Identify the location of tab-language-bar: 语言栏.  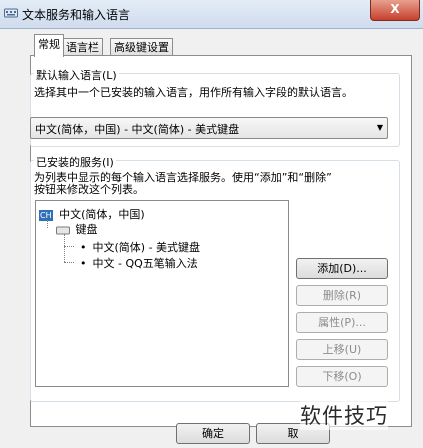
(82, 47).